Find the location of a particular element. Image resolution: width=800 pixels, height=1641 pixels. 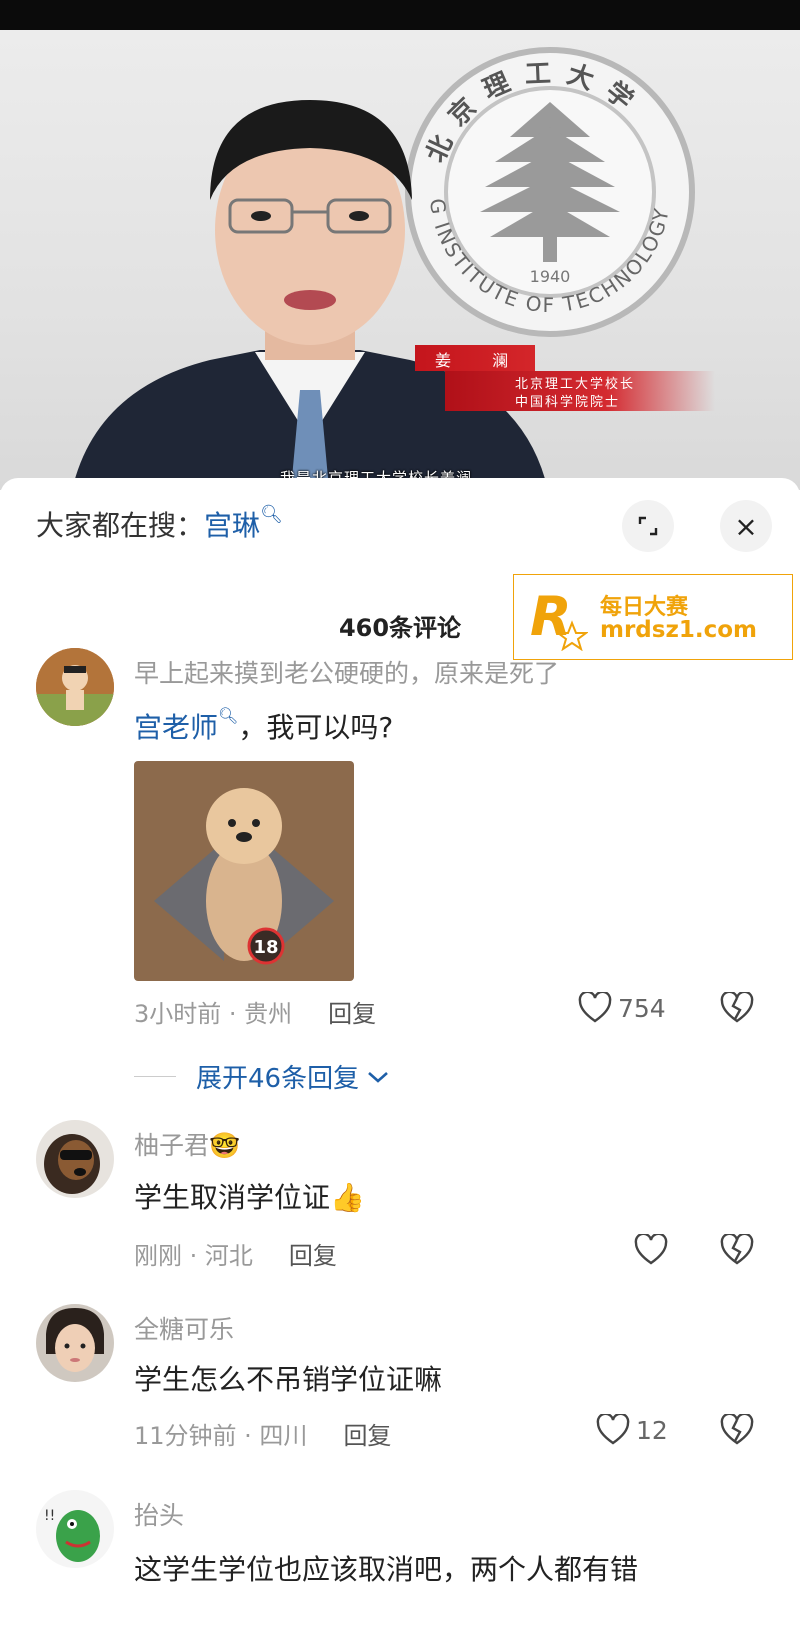

nerd-emoji-icon: 🤓 is located at coordinates (225, 1145).